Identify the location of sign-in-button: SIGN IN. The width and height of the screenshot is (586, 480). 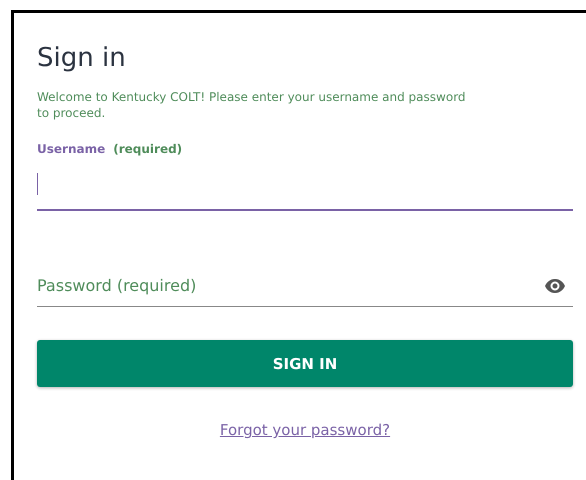
(305, 363).